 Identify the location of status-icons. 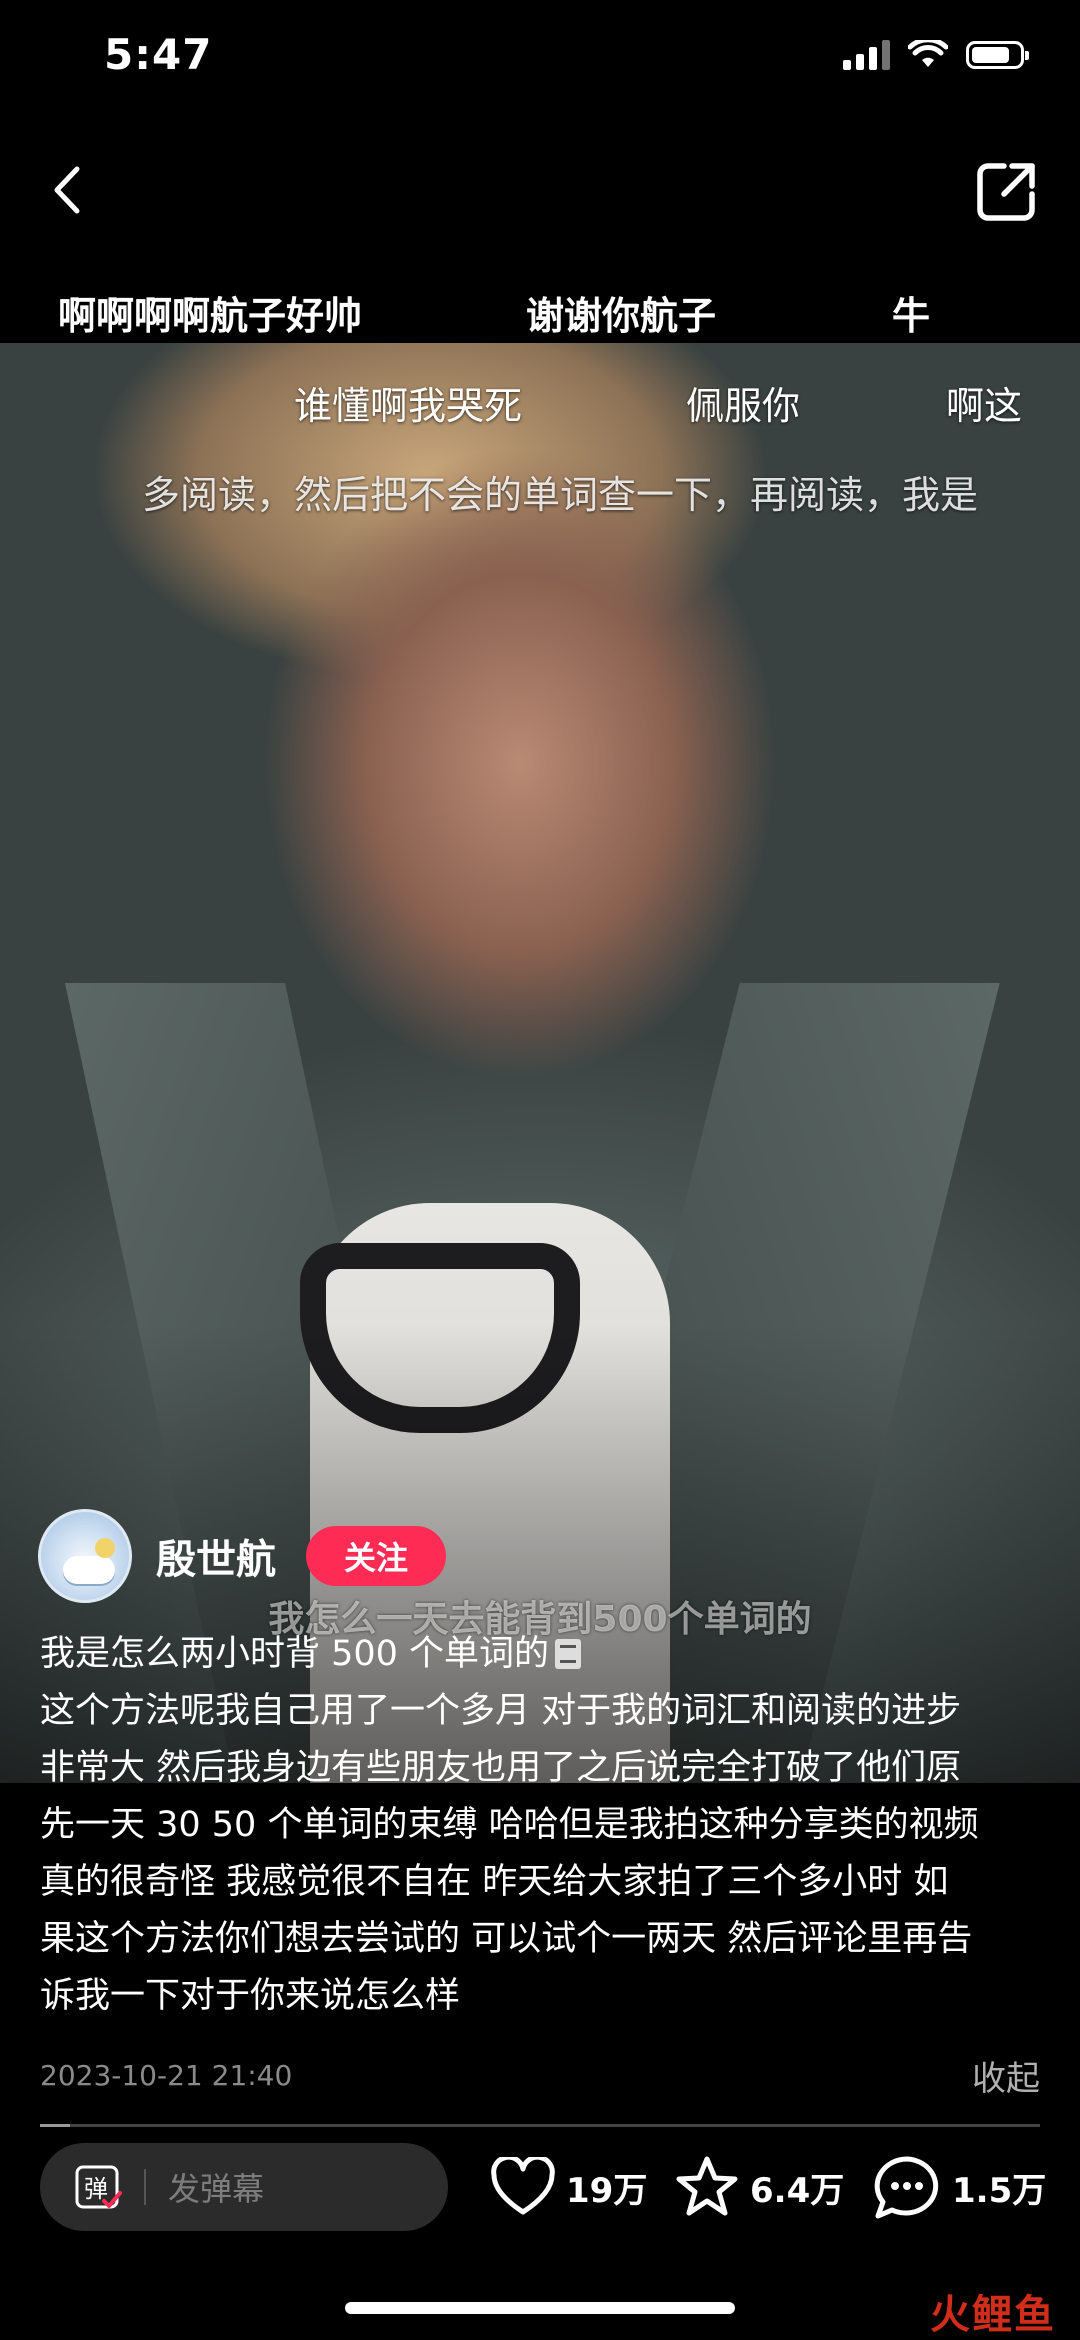
(936, 55).